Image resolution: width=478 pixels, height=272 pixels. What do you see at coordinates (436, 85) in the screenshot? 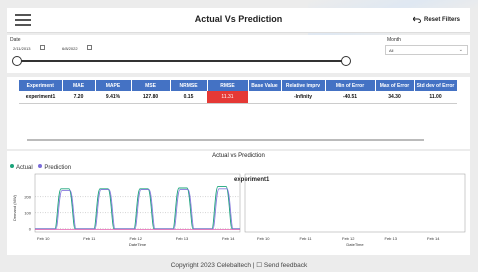
I see `column-header: Std dev of Error` at bounding box center [436, 85].